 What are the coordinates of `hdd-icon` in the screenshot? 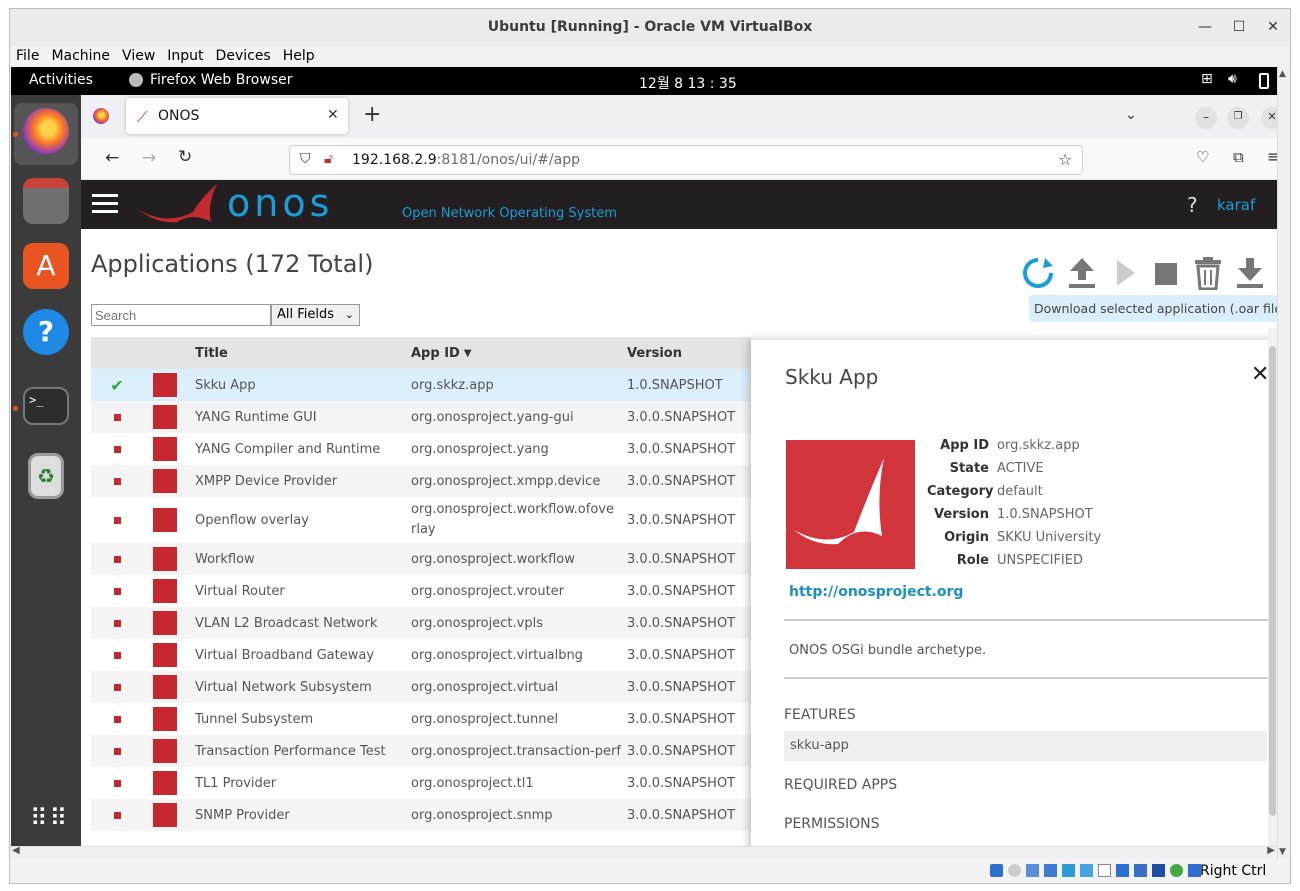 It's located at (996, 870).